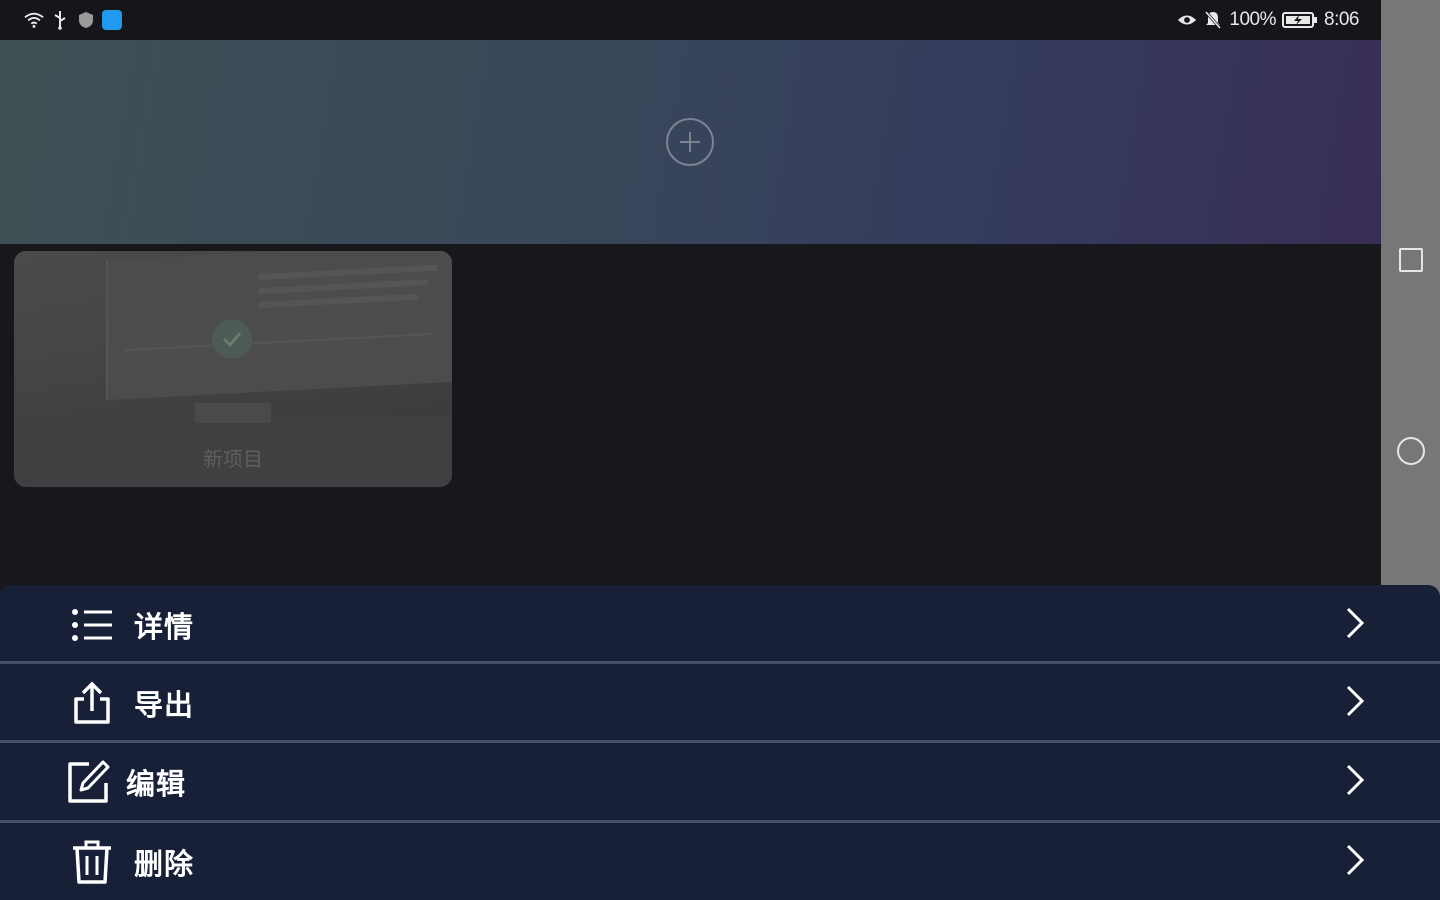  I want to click on wifi-icon, so click(34, 20).